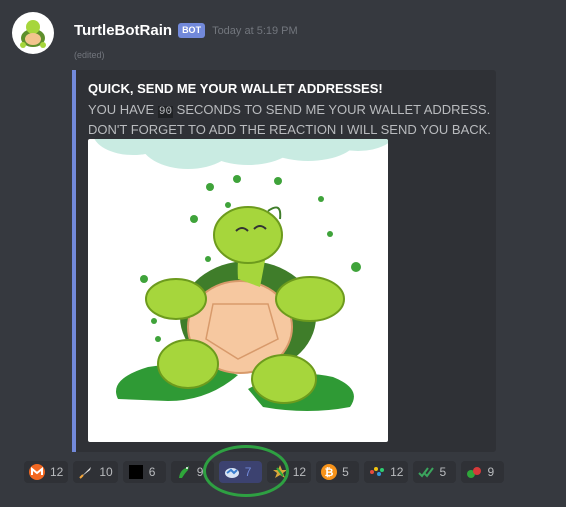 This screenshot has height=507, width=566. I want to click on rocket-icon, so click(86, 472).